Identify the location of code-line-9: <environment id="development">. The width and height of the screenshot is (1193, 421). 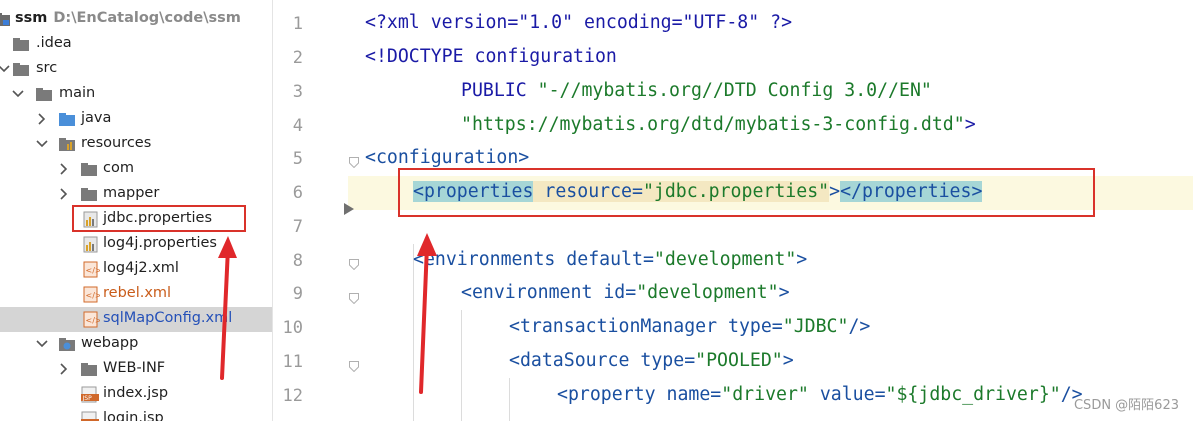
(625, 293).